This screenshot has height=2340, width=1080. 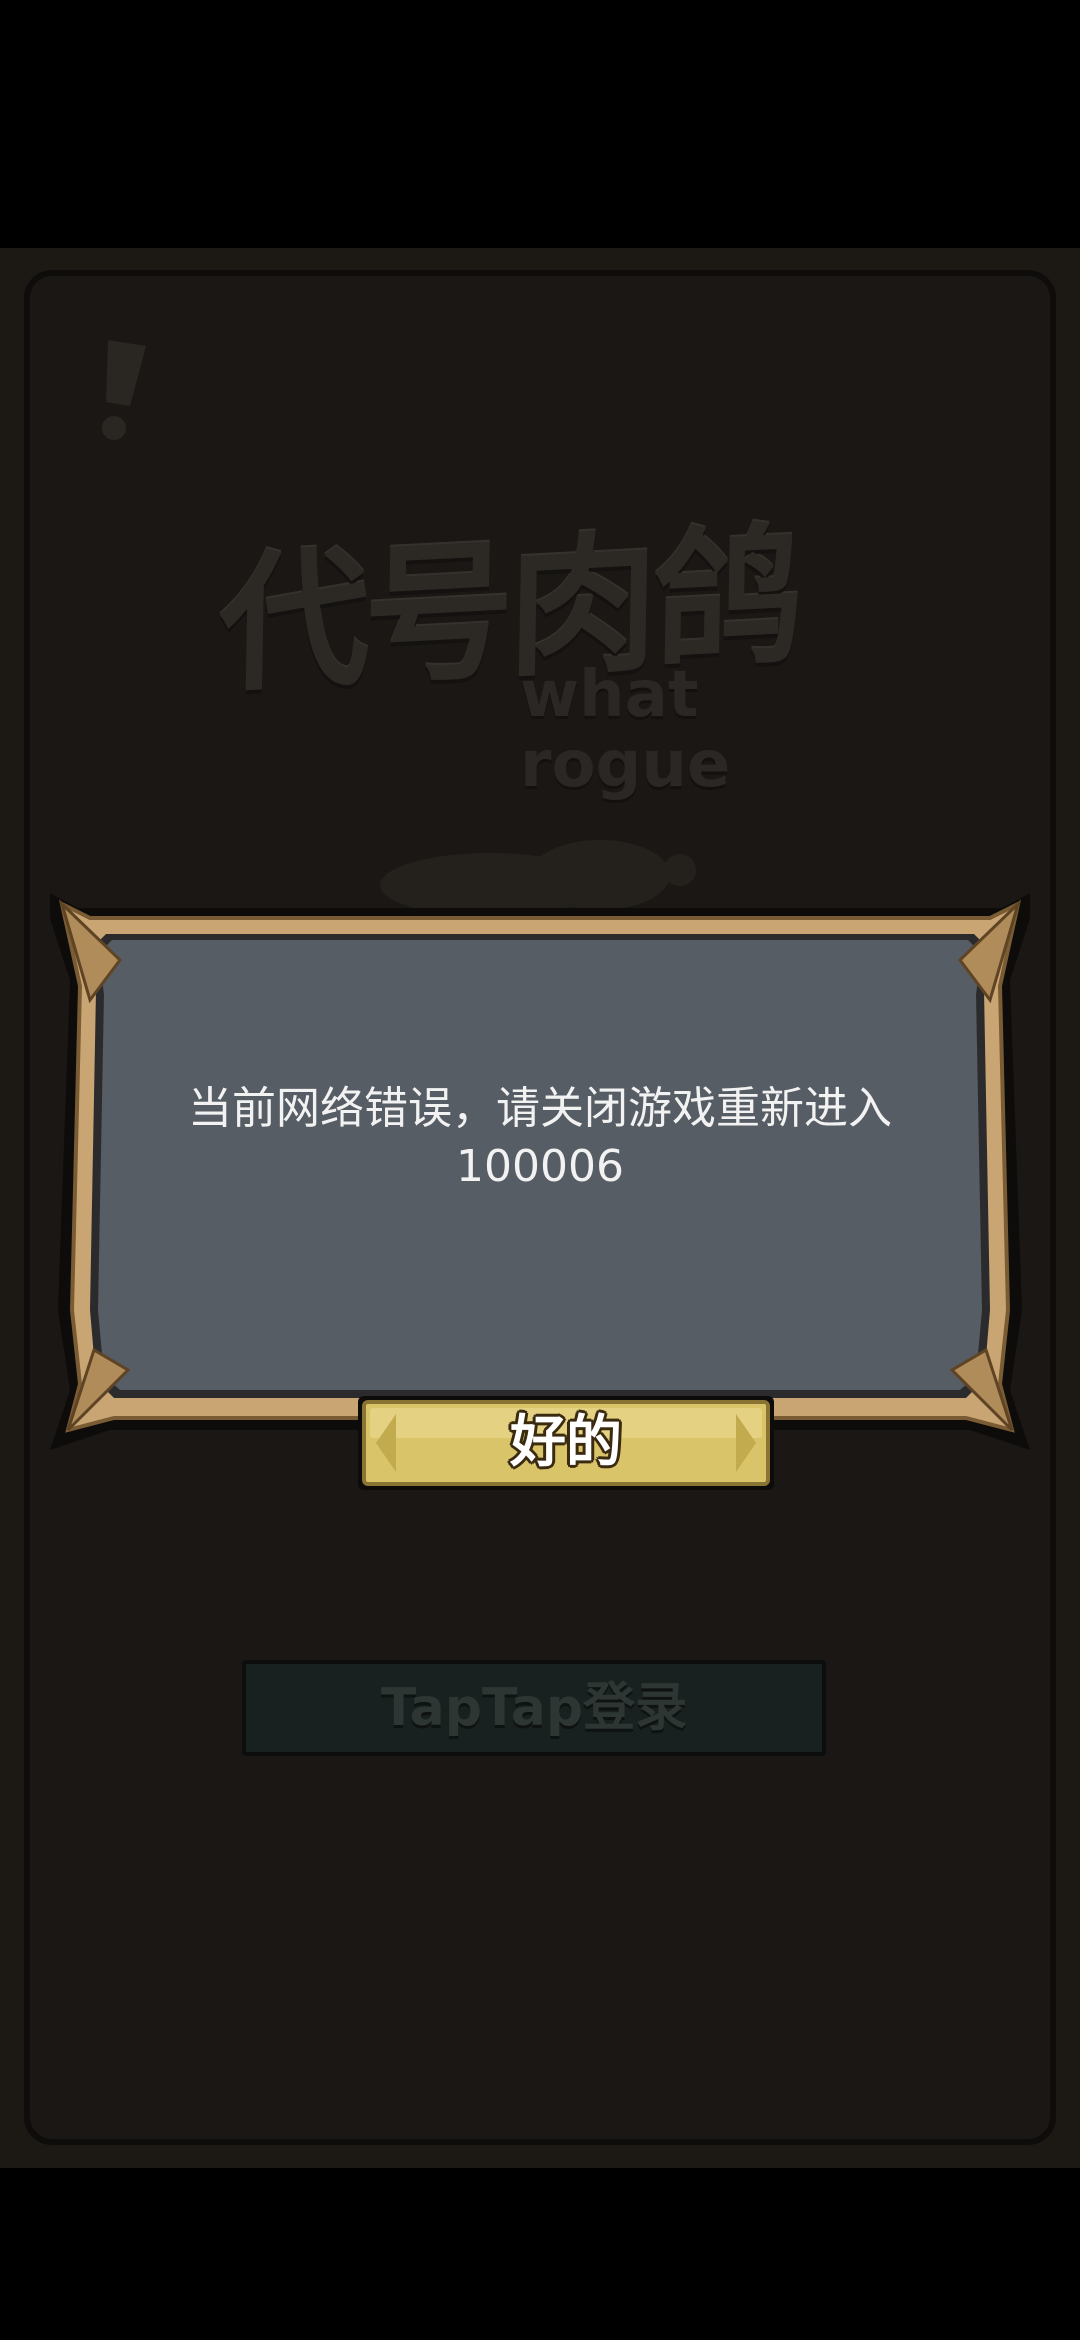 What do you see at coordinates (539, 655) in the screenshot?
I see `game-logo: 代号肉鸽 what rogue` at bounding box center [539, 655].